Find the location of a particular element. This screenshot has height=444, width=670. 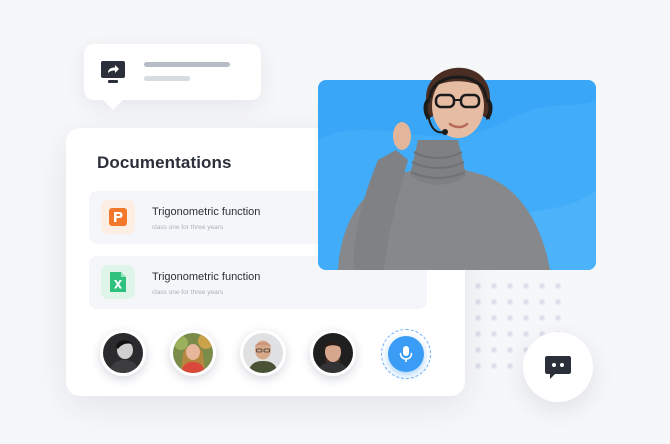

microphone-button is located at coordinates (406, 354).